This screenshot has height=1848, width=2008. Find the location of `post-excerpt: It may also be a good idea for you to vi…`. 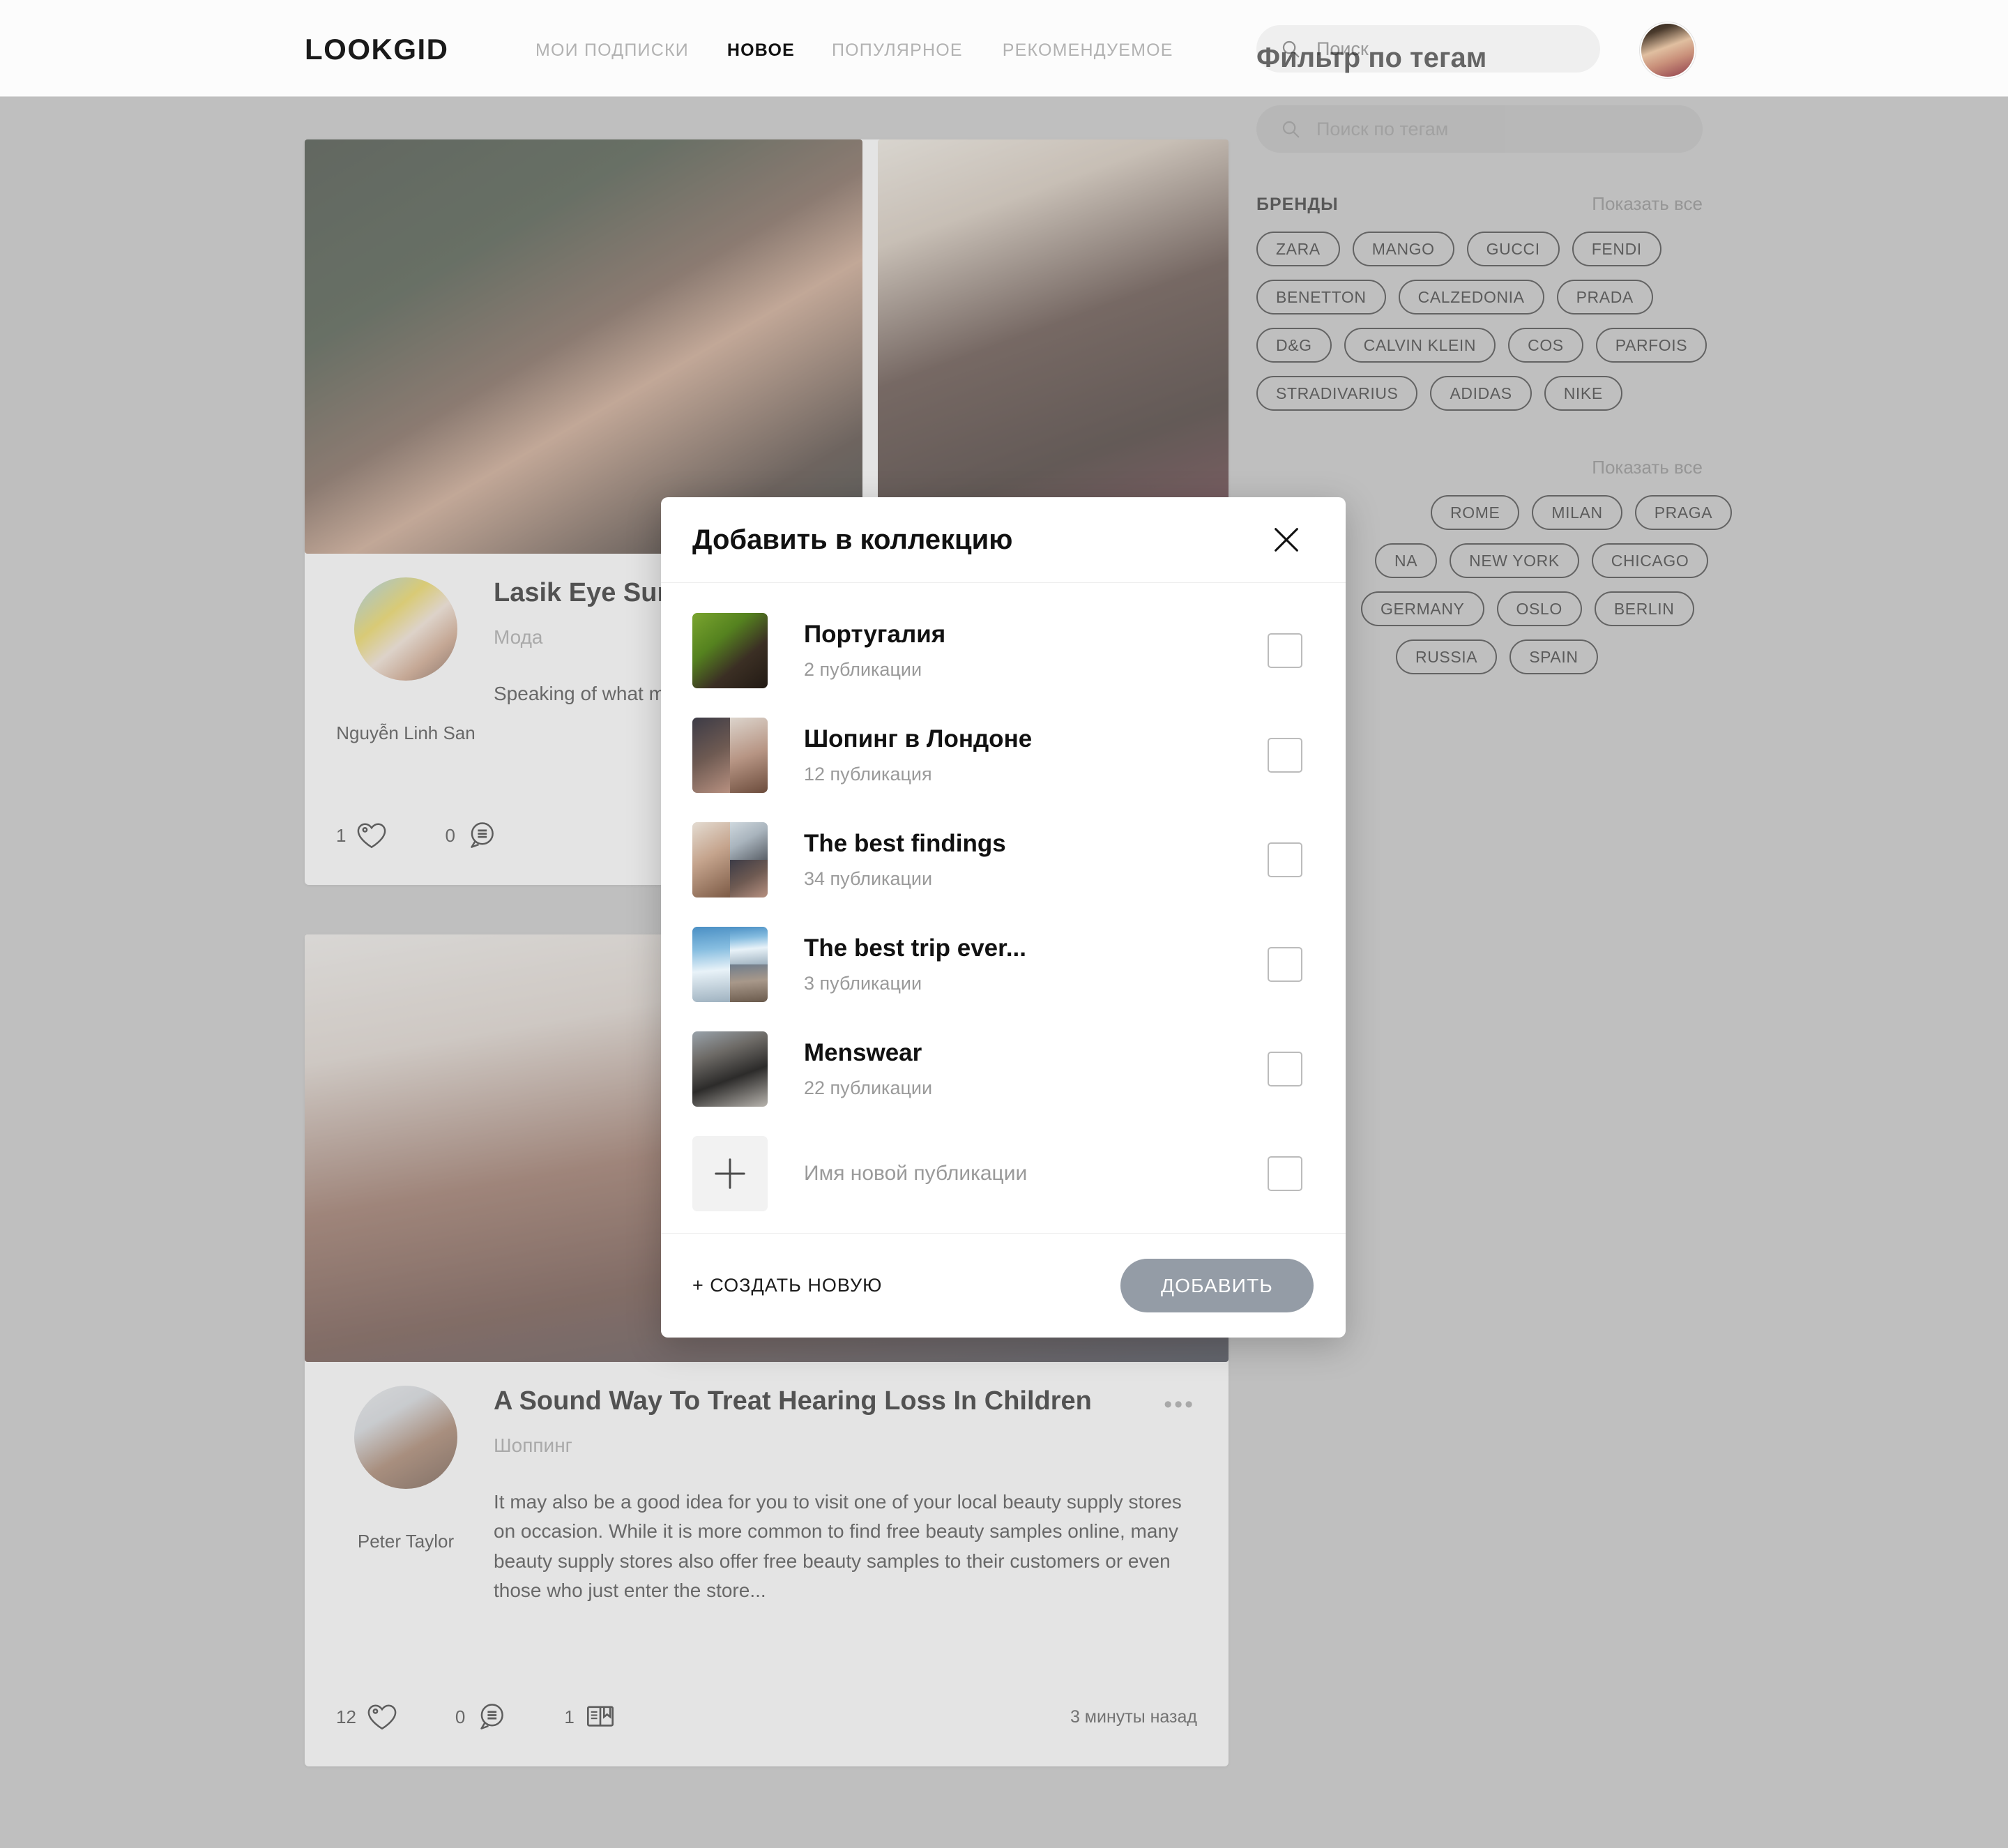

post-excerpt: It may also be a good idea for you to vi… is located at coordinates (838, 1546).